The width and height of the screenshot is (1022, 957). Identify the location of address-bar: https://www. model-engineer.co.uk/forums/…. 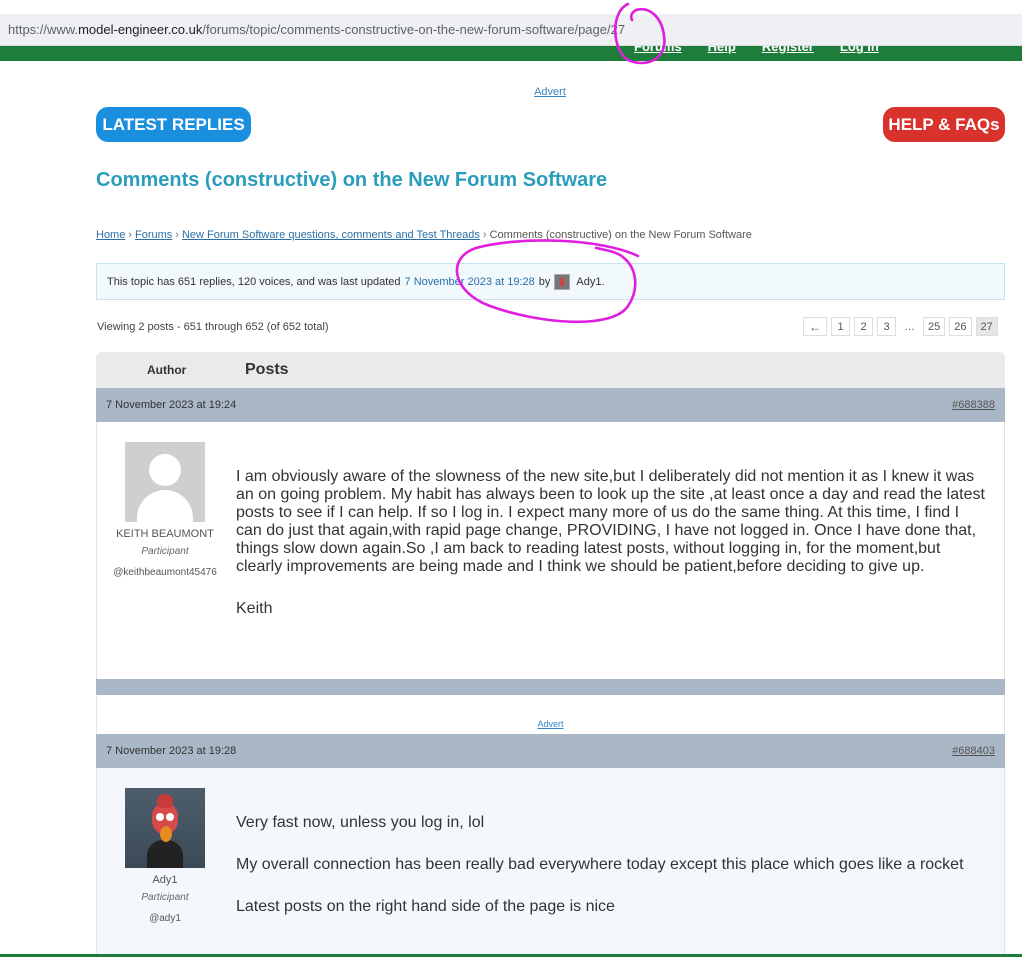
(511, 30).